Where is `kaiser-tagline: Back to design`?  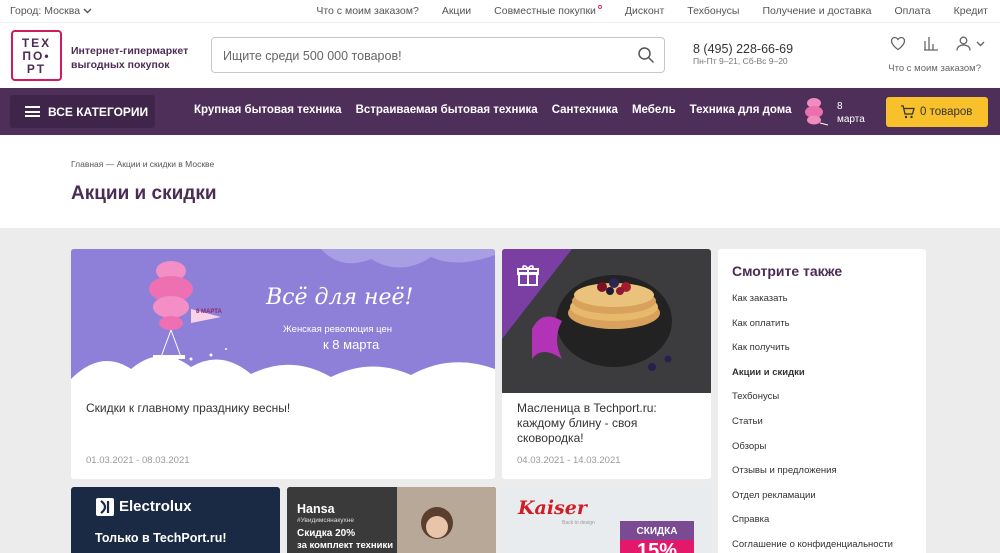
kaiser-tagline: Back to design is located at coordinates (578, 523).